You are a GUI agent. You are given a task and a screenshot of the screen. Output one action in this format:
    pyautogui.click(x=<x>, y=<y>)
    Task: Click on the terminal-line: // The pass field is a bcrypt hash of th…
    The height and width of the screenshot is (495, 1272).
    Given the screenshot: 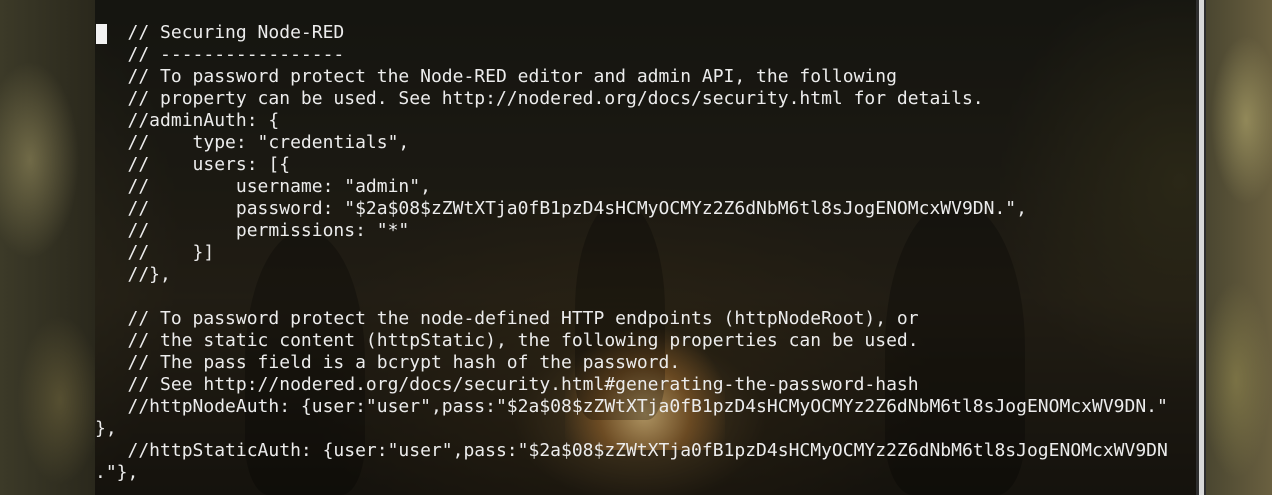 What is the action you would take?
    pyautogui.click(x=388, y=362)
    